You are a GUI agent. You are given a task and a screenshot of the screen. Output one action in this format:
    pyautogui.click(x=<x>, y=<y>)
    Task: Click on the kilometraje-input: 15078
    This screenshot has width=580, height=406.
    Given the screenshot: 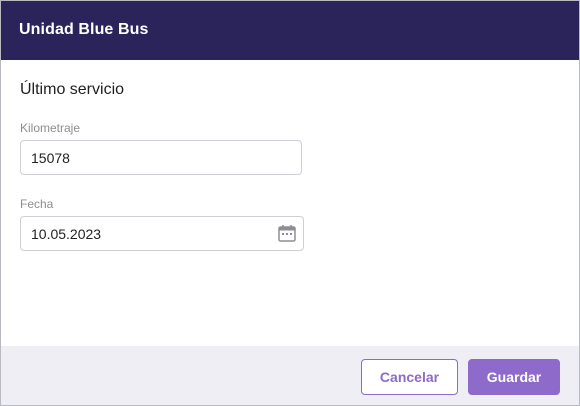 What is the action you would take?
    pyautogui.click(x=161, y=157)
    